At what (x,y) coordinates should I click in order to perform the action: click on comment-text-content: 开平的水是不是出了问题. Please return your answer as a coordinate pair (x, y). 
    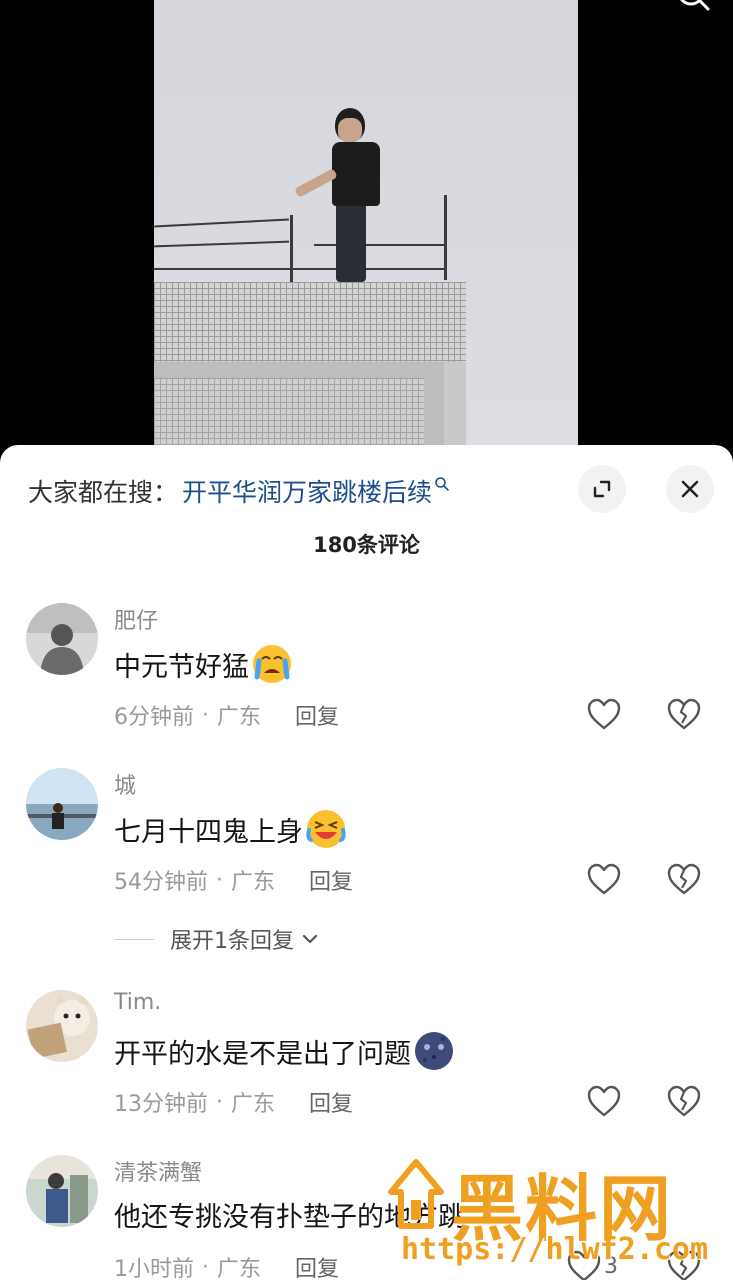
    Looking at the image, I should click on (262, 1054).